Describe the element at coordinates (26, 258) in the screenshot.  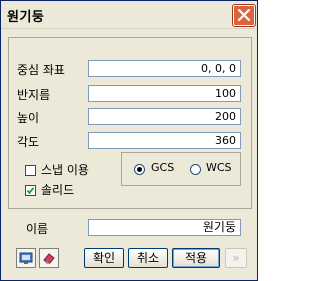
I see `screen-button` at that location.